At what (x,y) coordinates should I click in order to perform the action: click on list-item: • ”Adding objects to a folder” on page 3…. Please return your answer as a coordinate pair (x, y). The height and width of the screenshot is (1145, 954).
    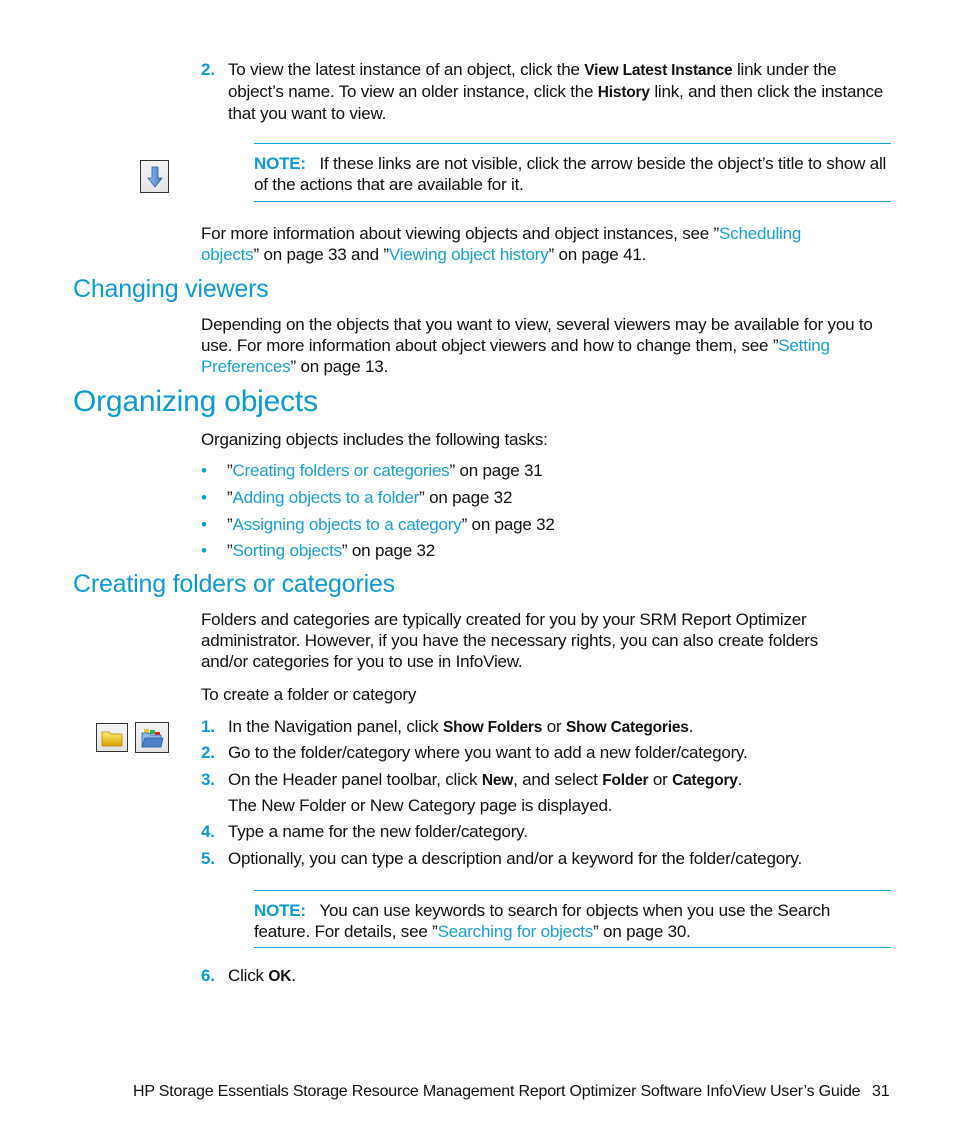
    Looking at the image, I should click on (357, 497).